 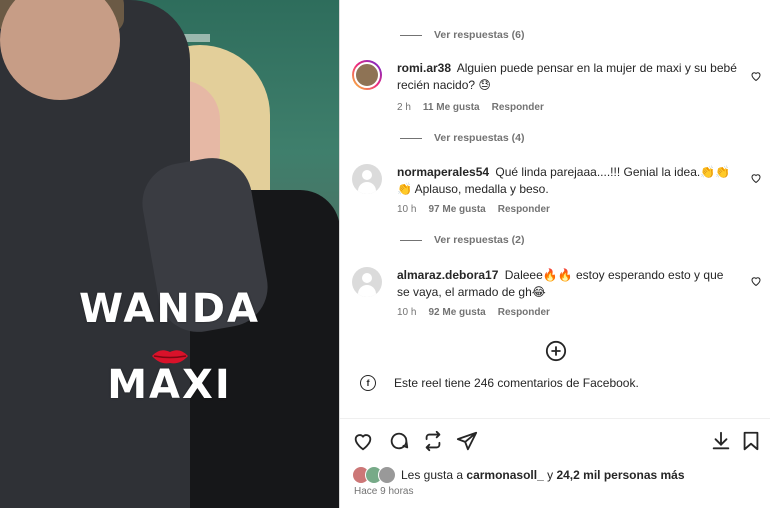 What do you see at coordinates (479, 240) in the screenshot?
I see `view-replies-label: Ver respuestas (2)` at bounding box center [479, 240].